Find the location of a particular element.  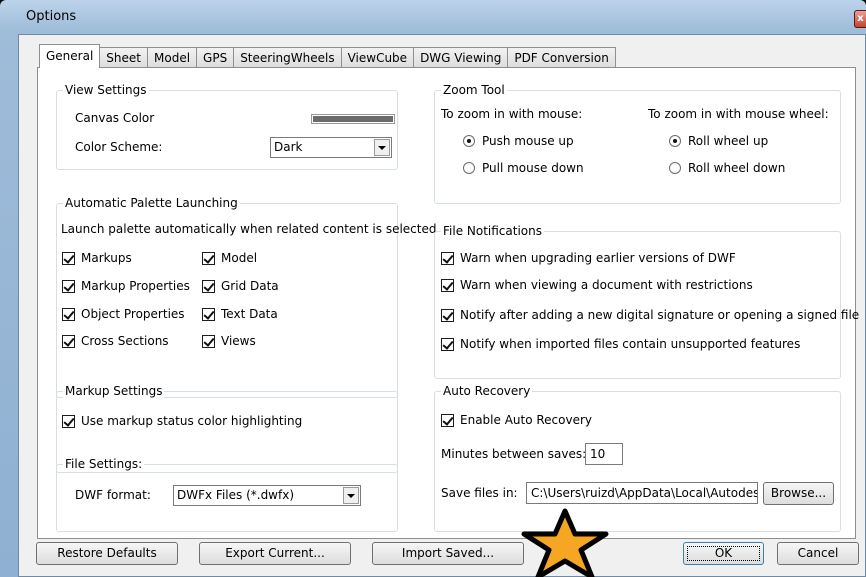

checkbox-cross-sections: Cross Sections is located at coordinates (115, 341).